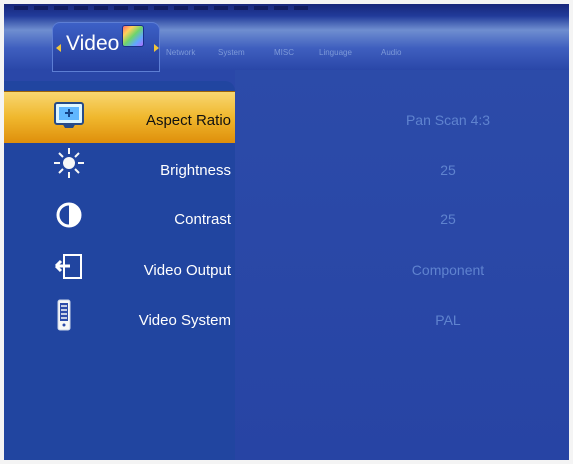 Image resolution: width=573 pixels, height=464 pixels. I want to click on setting-value-video-output: Component, so click(448, 270).